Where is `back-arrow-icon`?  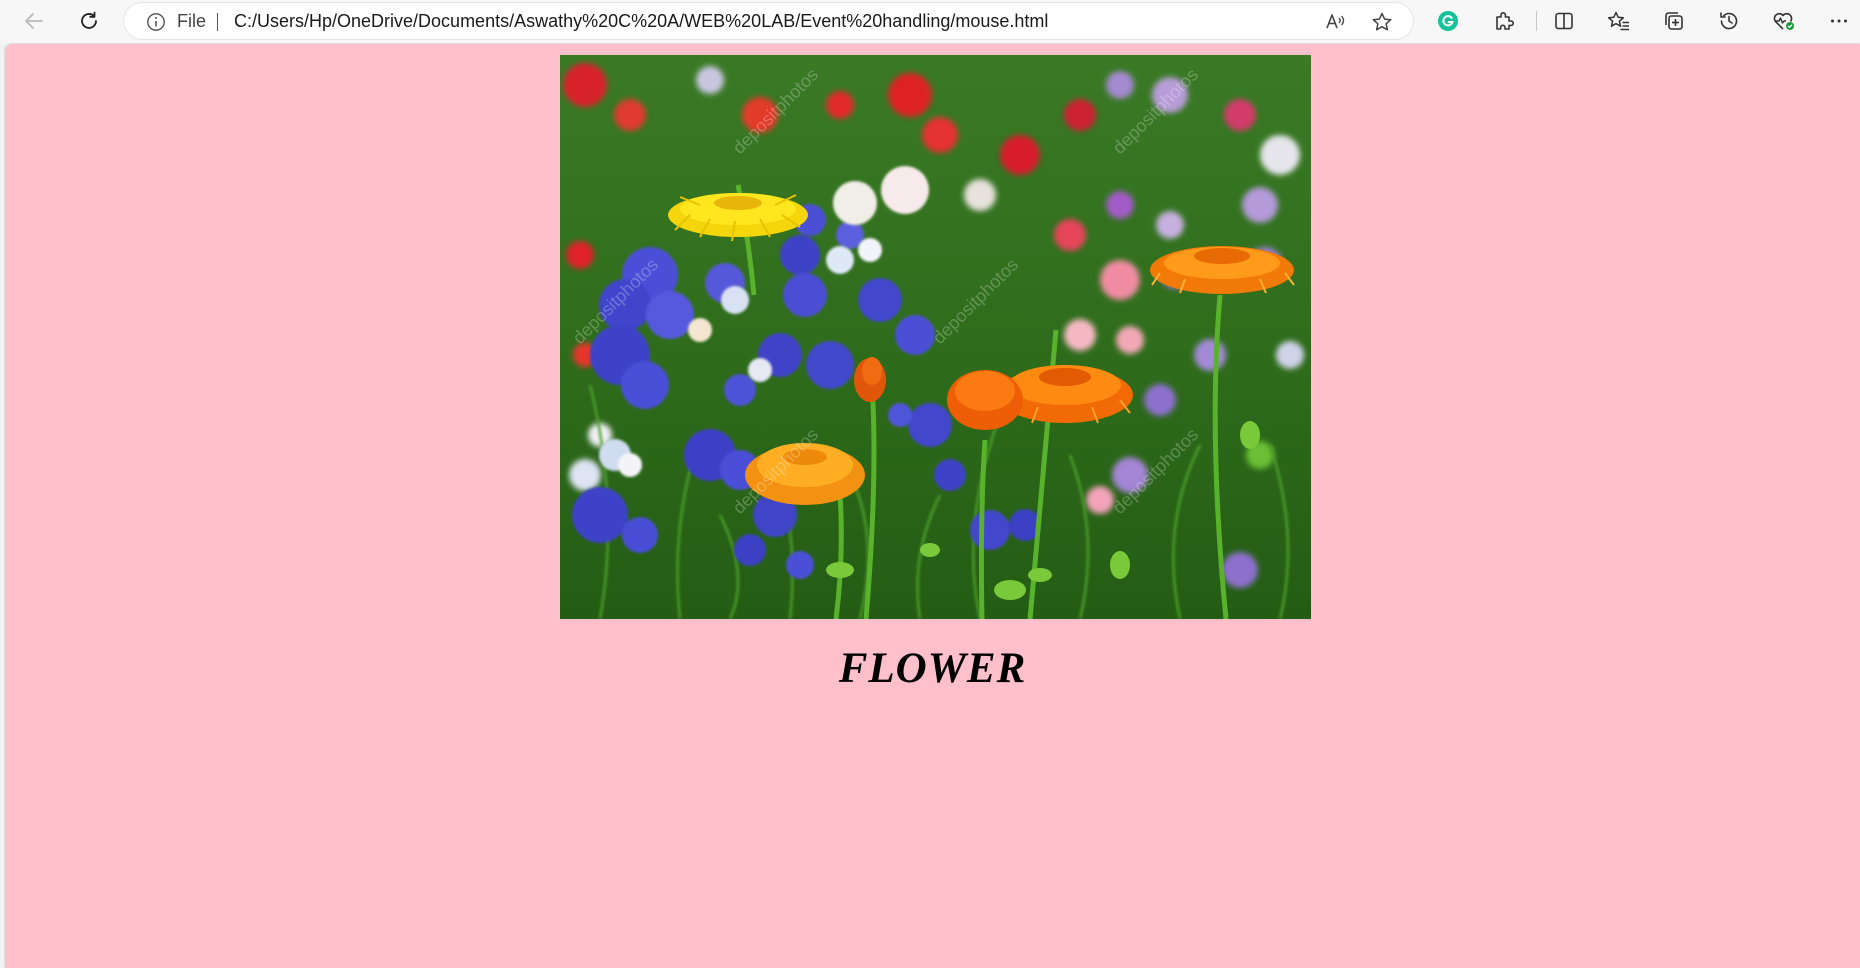
back-arrow-icon is located at coordinates (34, 21).